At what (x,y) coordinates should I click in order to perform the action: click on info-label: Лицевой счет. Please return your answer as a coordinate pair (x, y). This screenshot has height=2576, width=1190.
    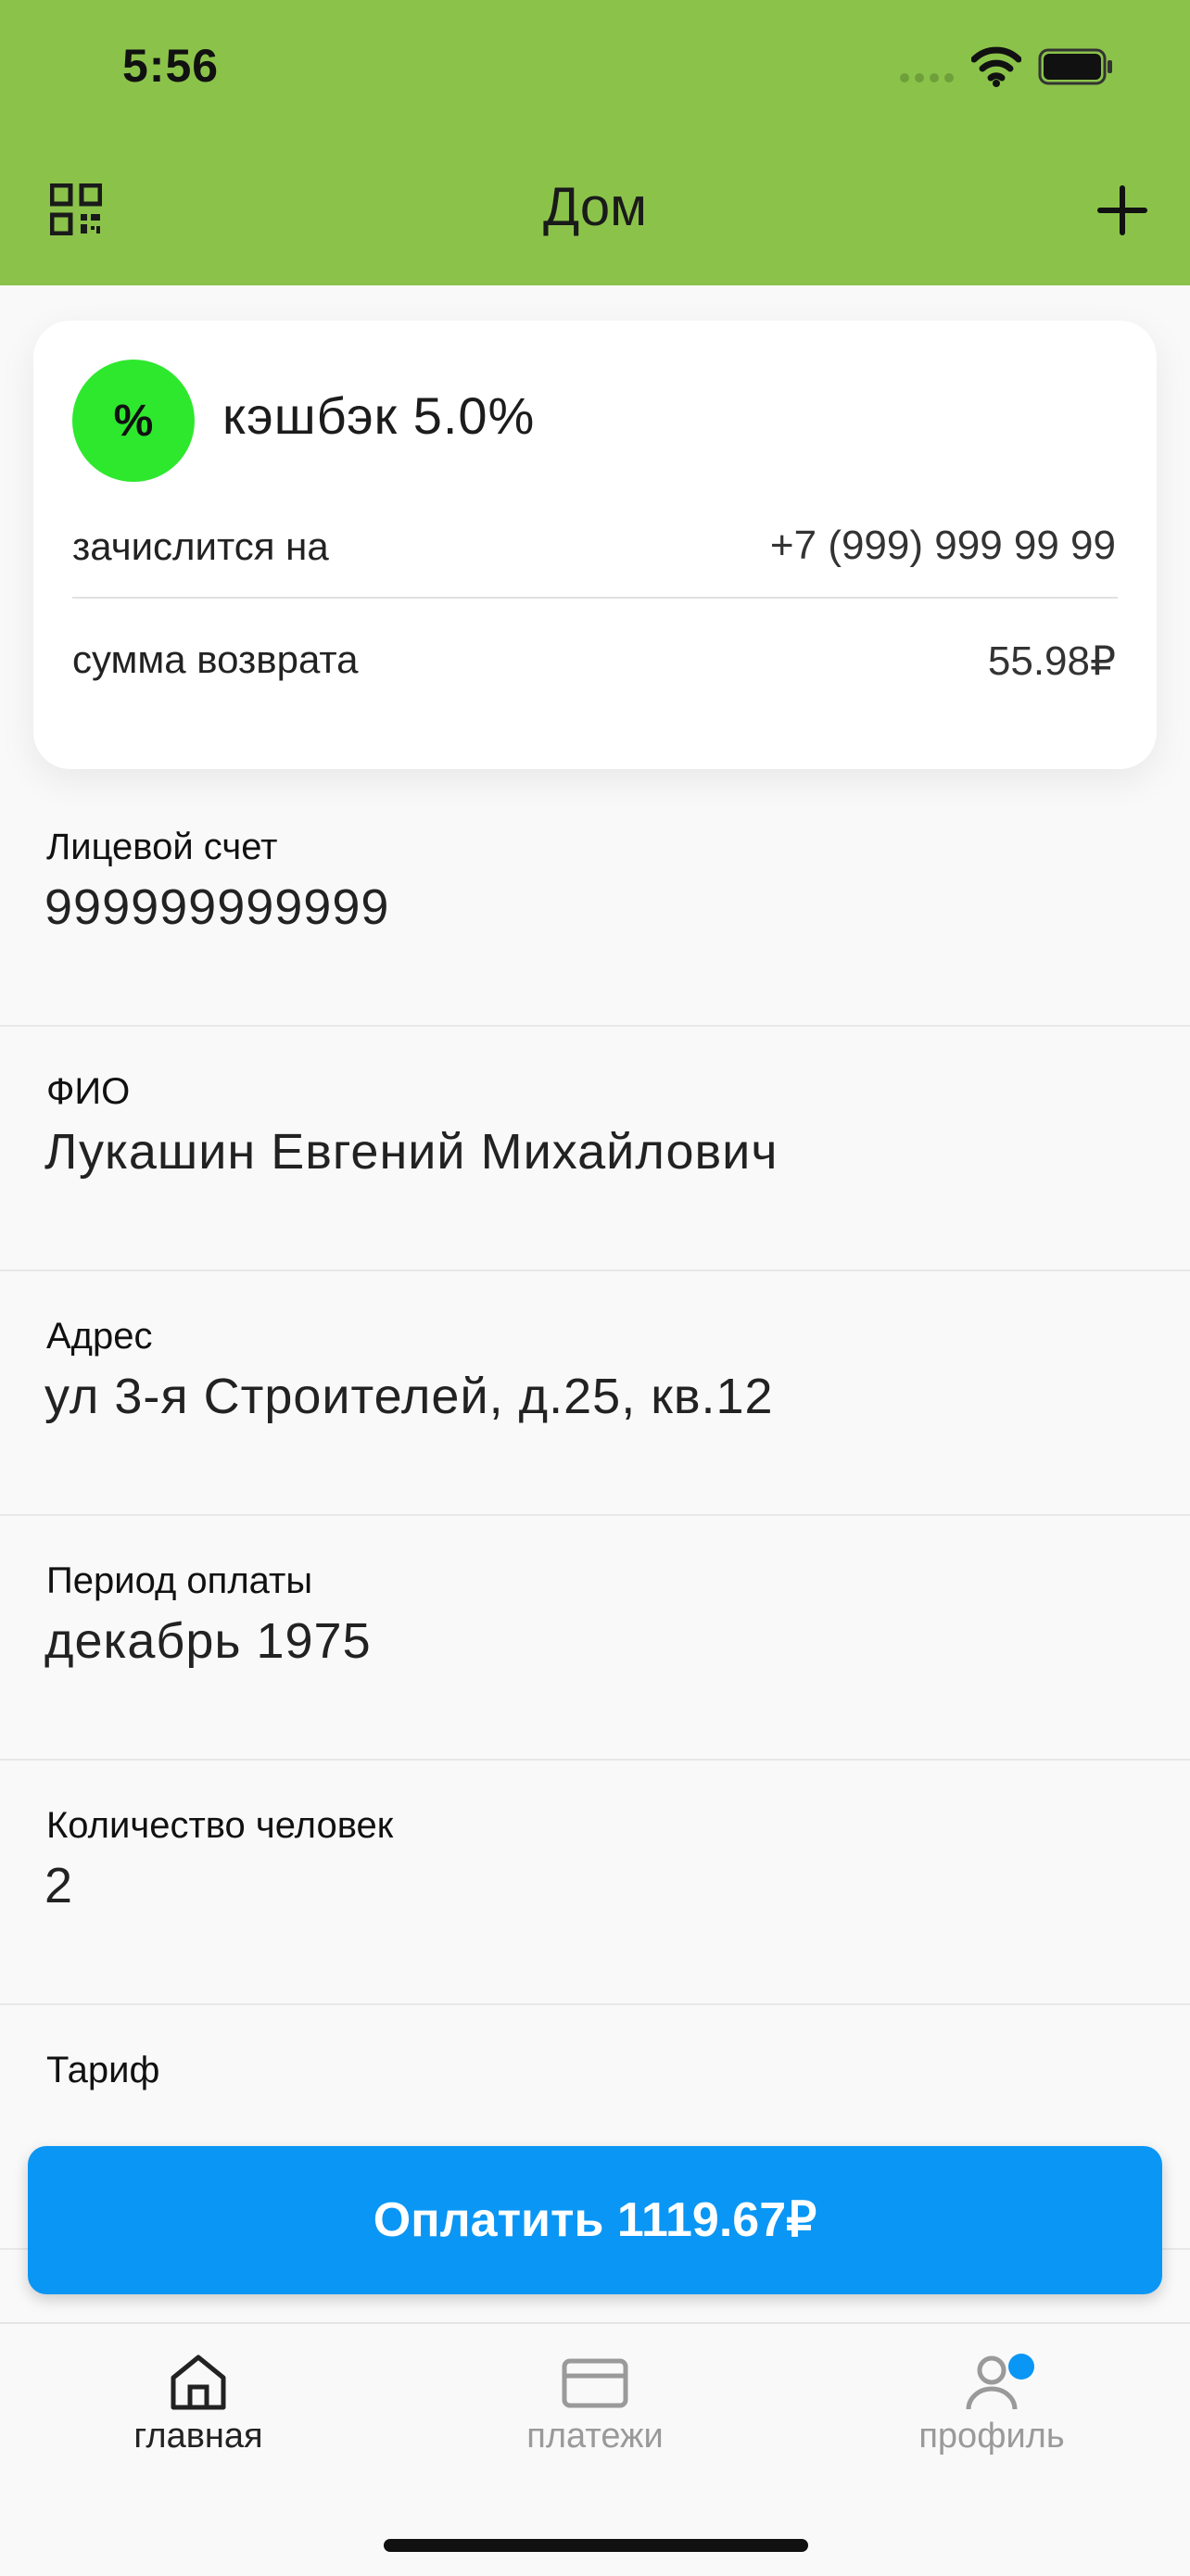
    Looking at the image, I should click on (162, 847).